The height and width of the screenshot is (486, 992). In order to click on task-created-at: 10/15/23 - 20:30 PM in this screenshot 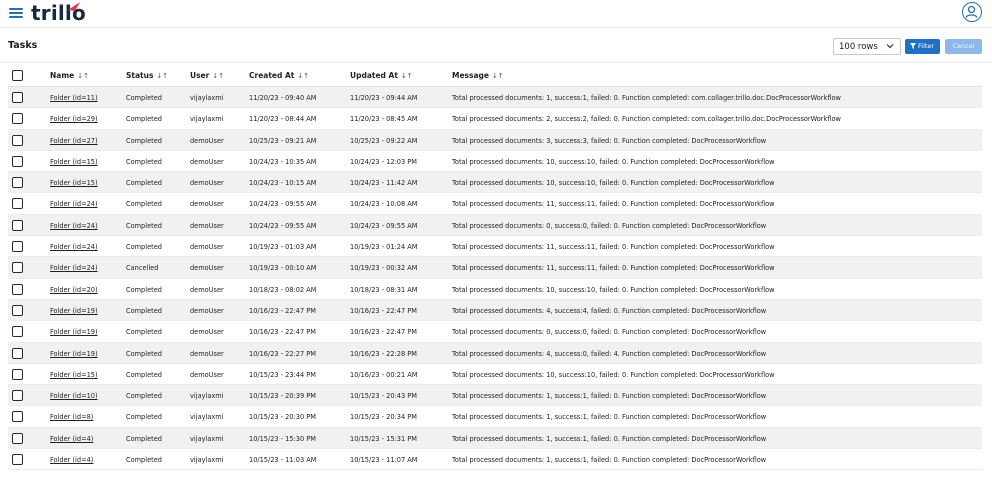, I will do `click(282, 417)`.